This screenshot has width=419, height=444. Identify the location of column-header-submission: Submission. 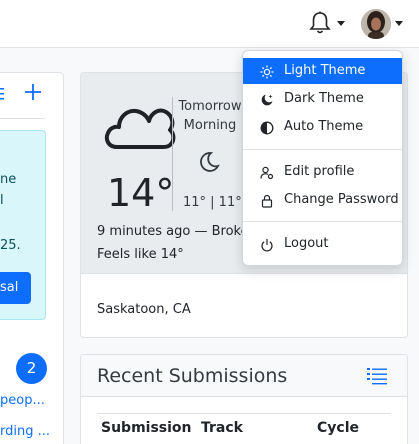
(146, 428).